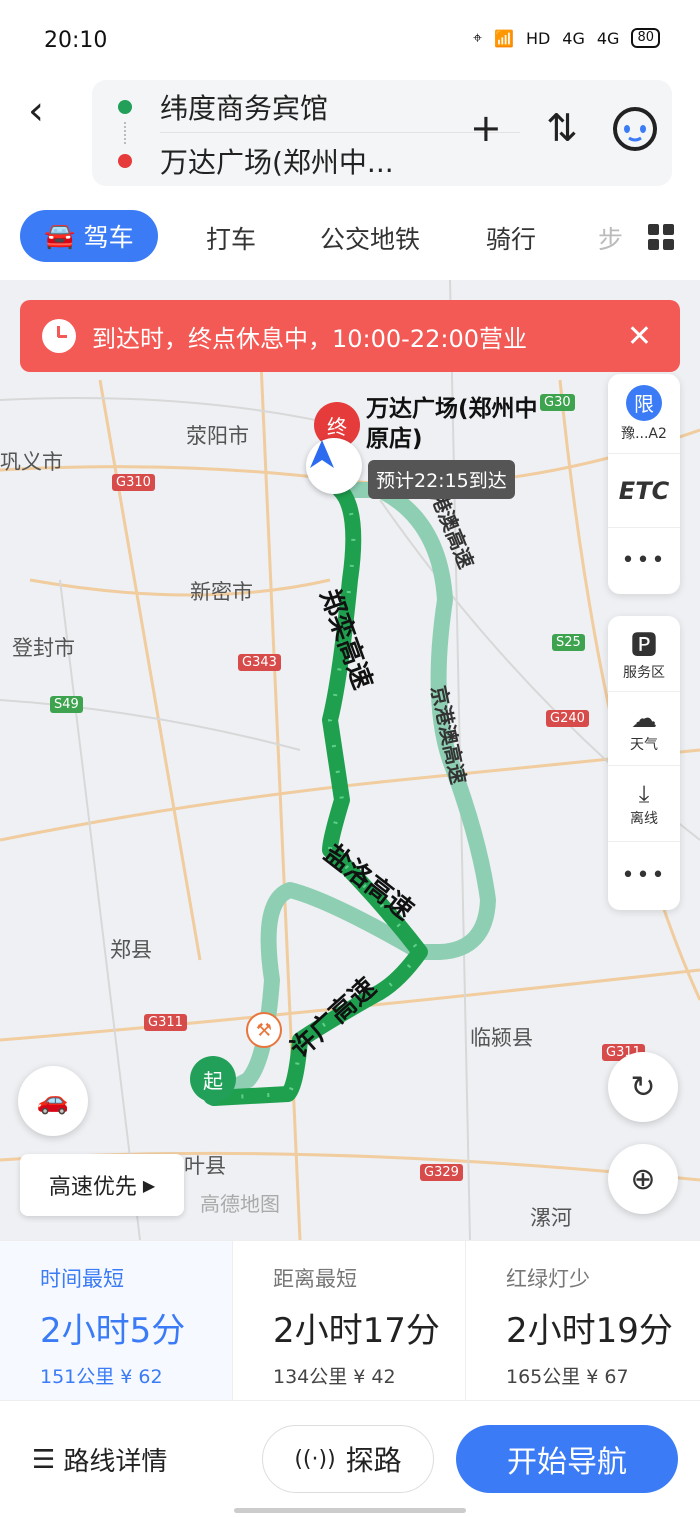  I want to click on city-label: 漯河, so click(551, 1218).